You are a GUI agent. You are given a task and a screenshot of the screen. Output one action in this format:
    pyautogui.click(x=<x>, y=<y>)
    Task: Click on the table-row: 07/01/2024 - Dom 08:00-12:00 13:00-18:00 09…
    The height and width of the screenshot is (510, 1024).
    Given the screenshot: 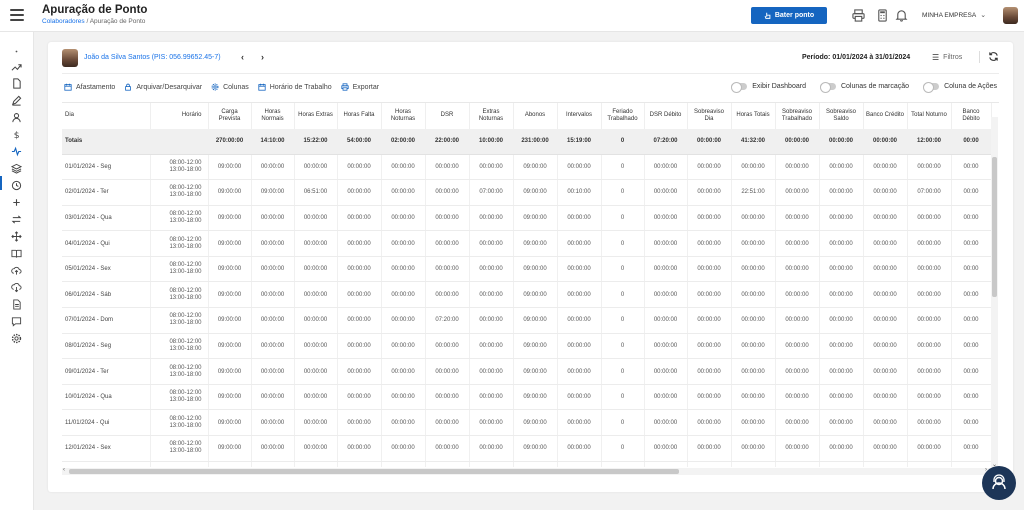 What is the action you would take?
    pyautogui.click(x=527, y=320)
    